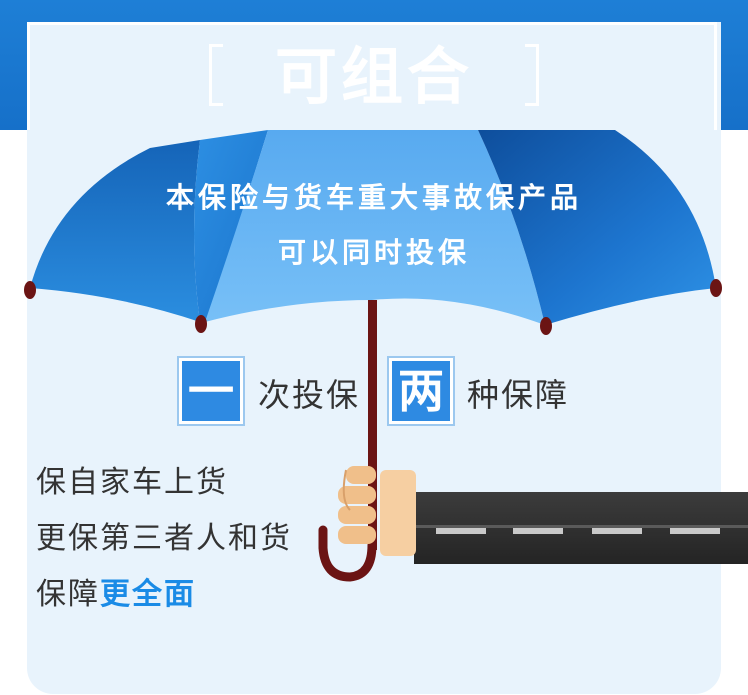 This screenshot has width=748, height=695. Describe the element at coordinates (373, 252) in the screenshot. I see `umbrella-line-2: 可以同时投保` at that location.